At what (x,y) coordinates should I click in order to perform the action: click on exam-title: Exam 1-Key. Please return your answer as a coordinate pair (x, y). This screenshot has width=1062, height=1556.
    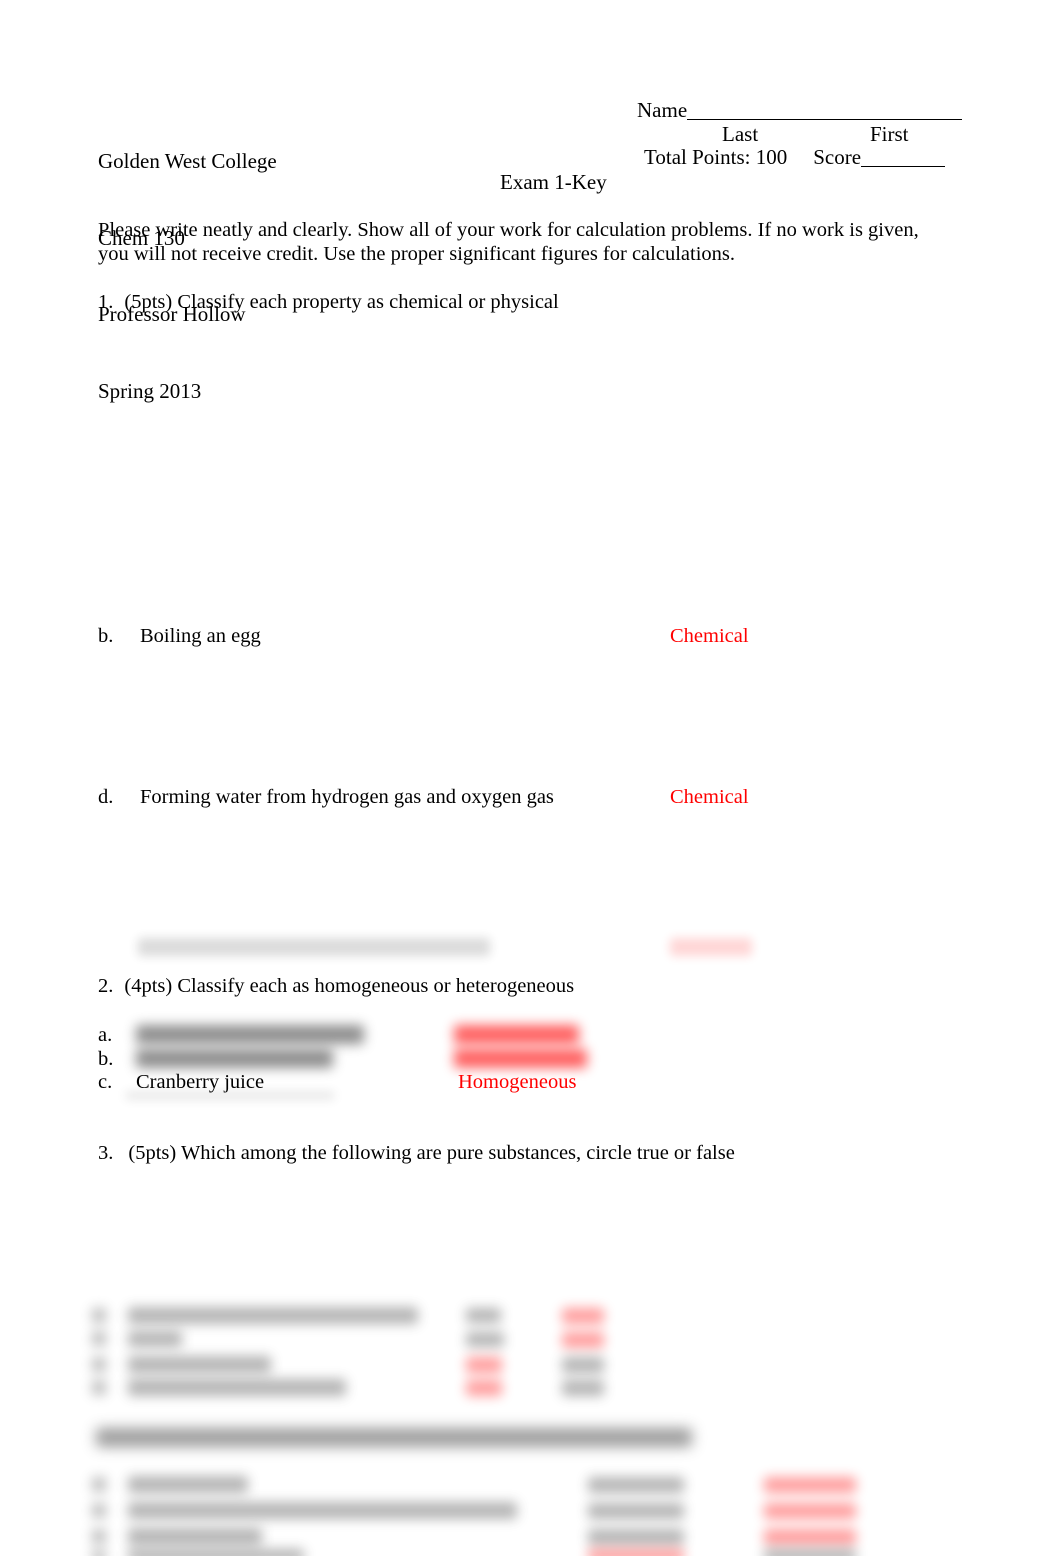
    Looking at the image, I should click on (553, 182).